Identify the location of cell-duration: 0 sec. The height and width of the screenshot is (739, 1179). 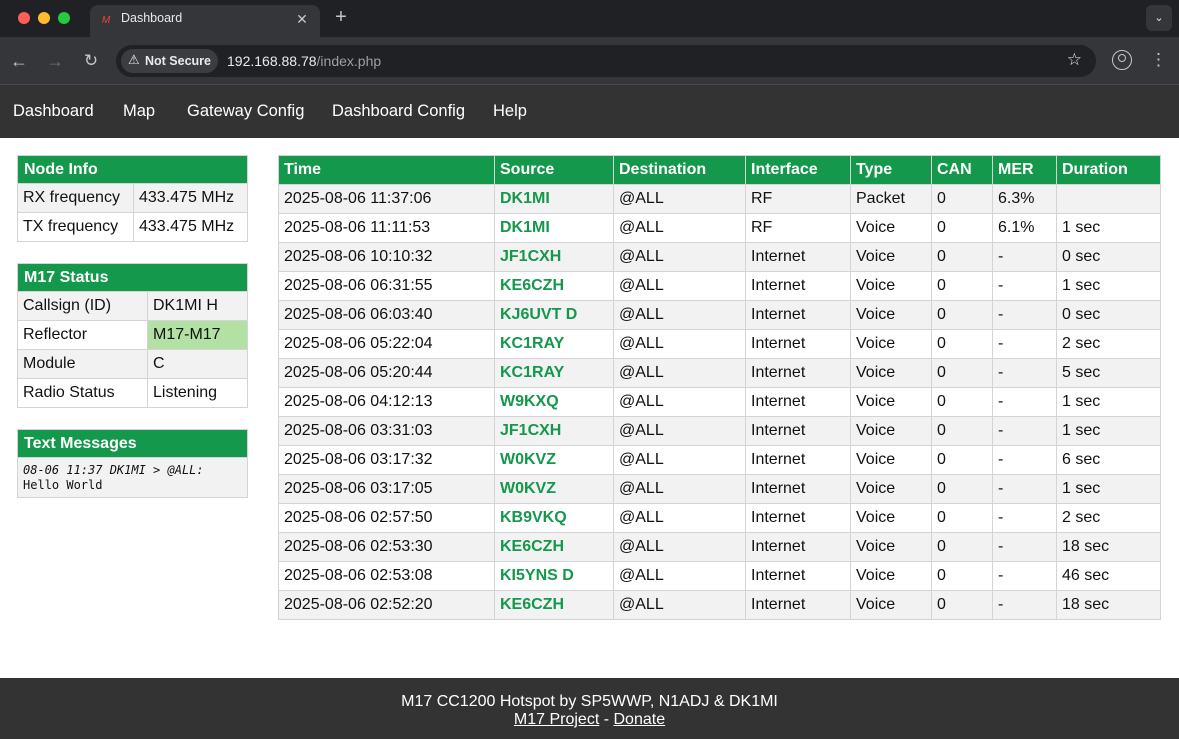
(1108, 315).